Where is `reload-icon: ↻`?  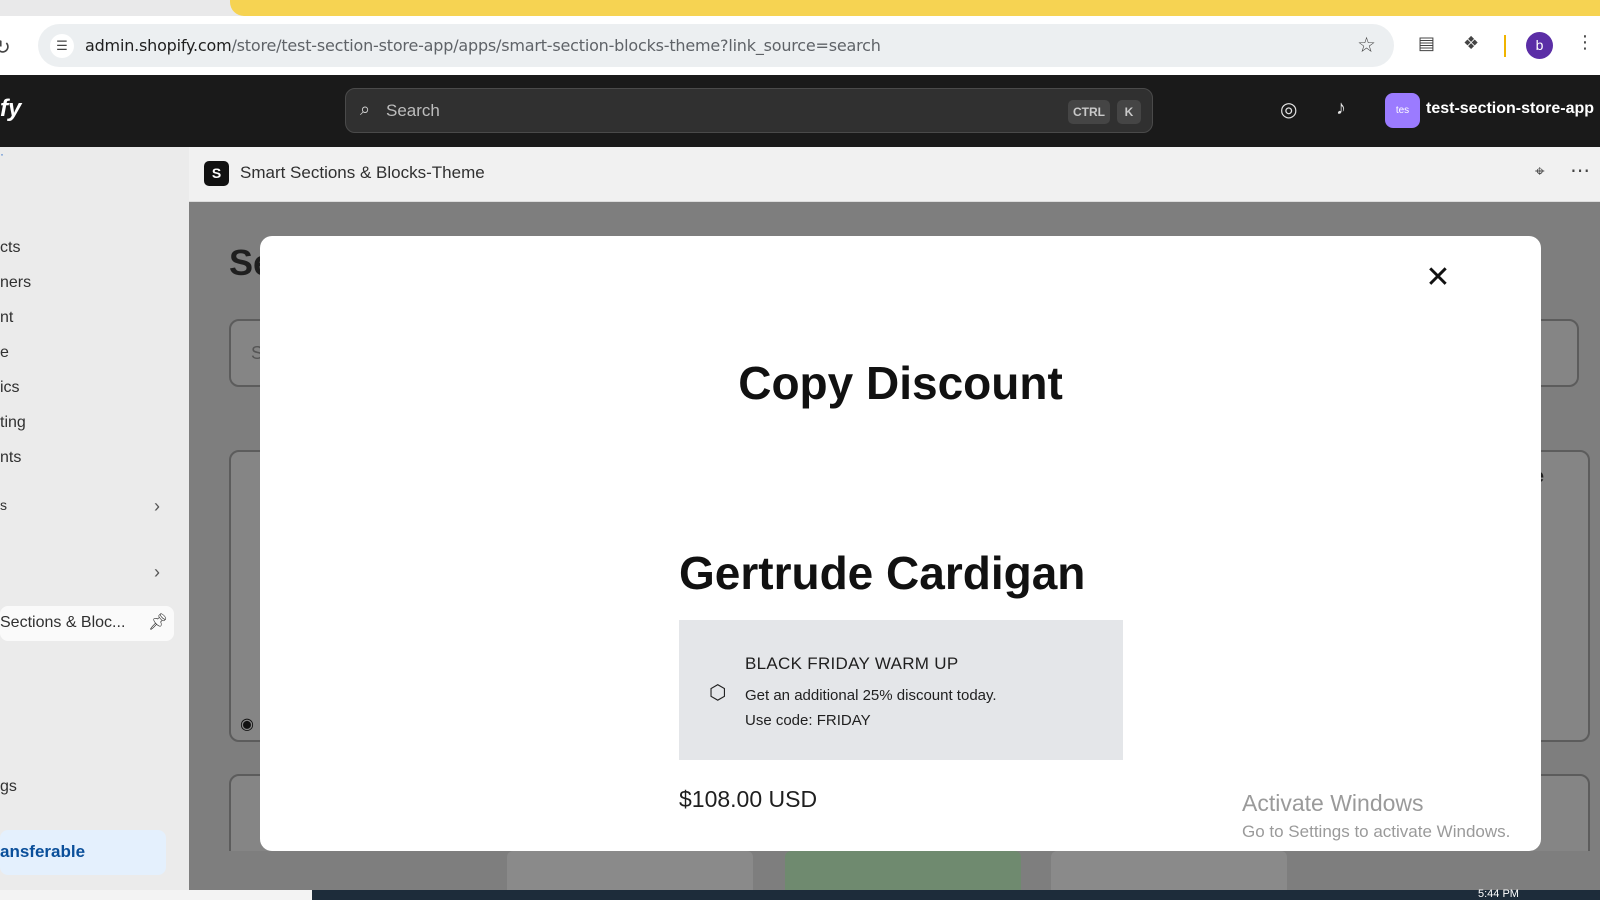
reload-icon: ↻ is located at coordinates (5, 47).